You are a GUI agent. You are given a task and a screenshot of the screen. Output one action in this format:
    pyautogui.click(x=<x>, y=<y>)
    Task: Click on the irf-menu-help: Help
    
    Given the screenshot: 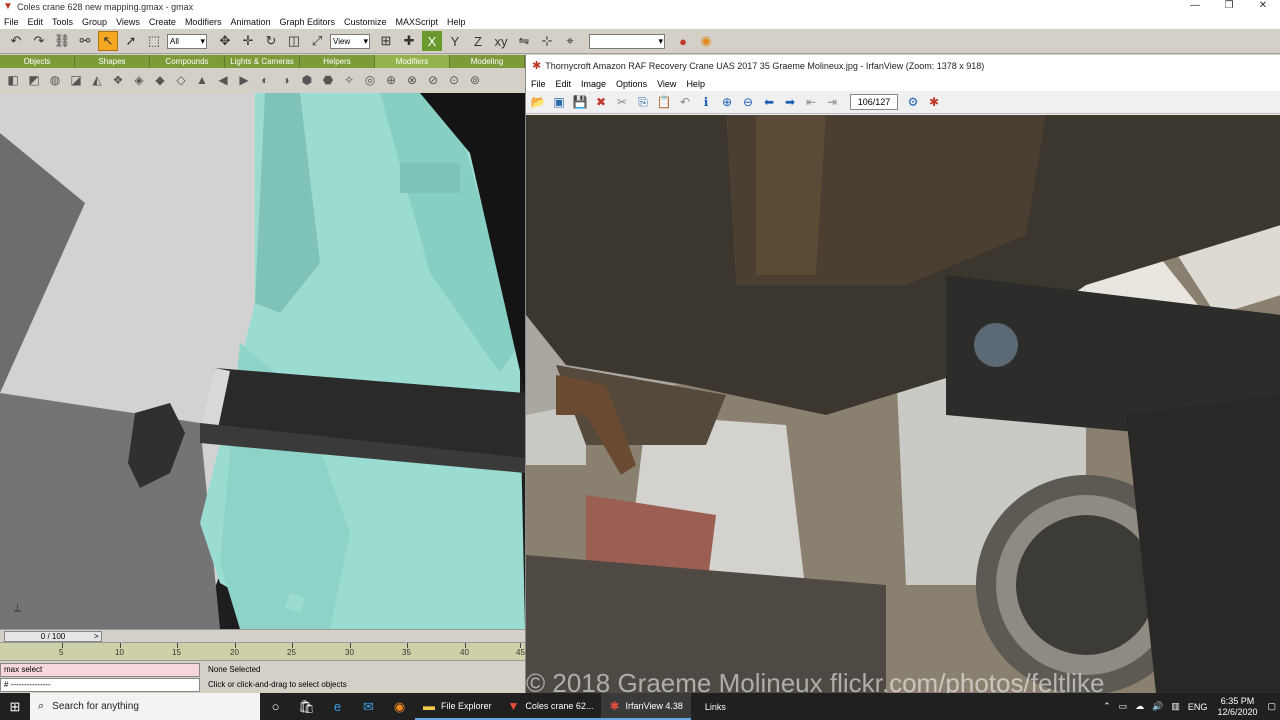 What is the action you would take?
    pyautogui.click(x=695, y=84)
    